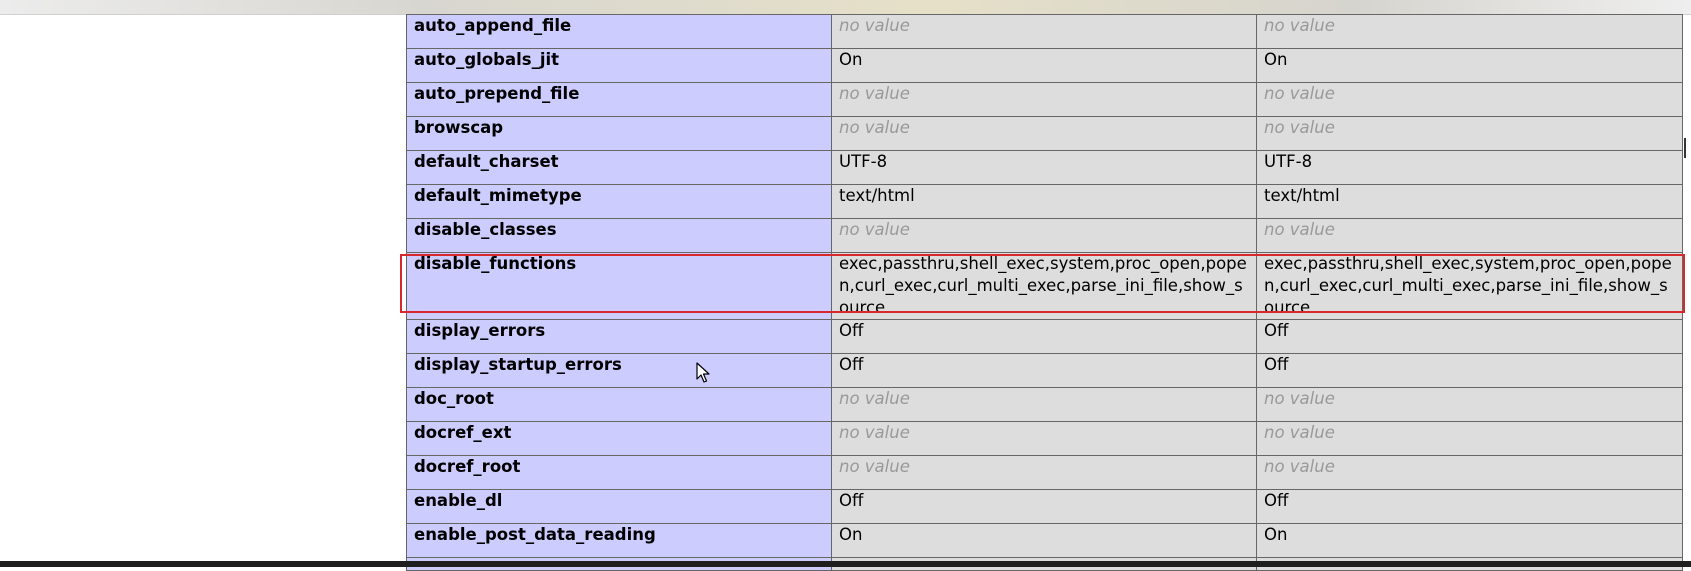 The height and width of the screenshot is (571, 1691). I want to click on local-value-text: UTF-8, so click(863, 161).